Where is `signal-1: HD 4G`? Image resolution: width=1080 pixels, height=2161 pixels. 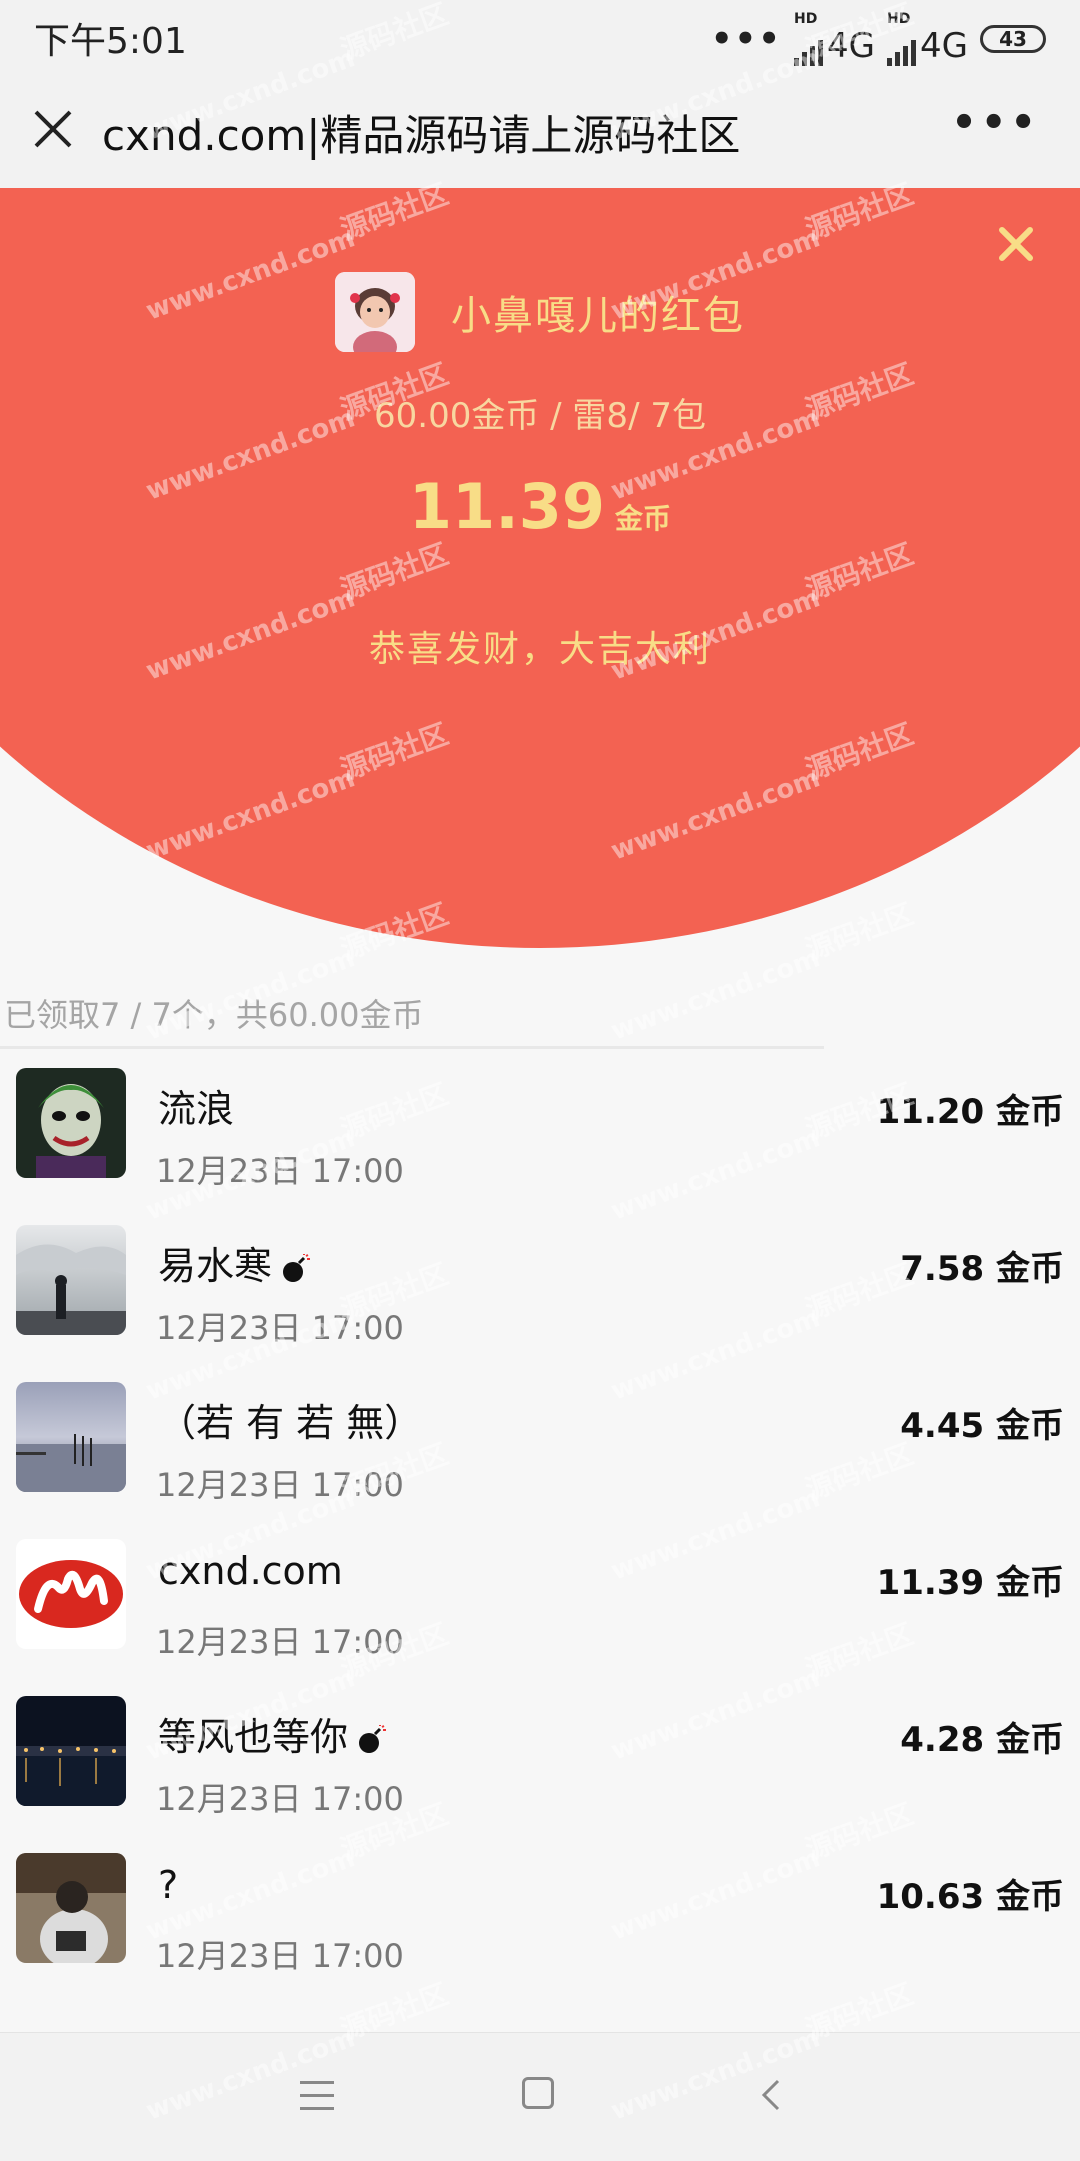
signal-1: HD 4G is located at coordinates (834, 39).